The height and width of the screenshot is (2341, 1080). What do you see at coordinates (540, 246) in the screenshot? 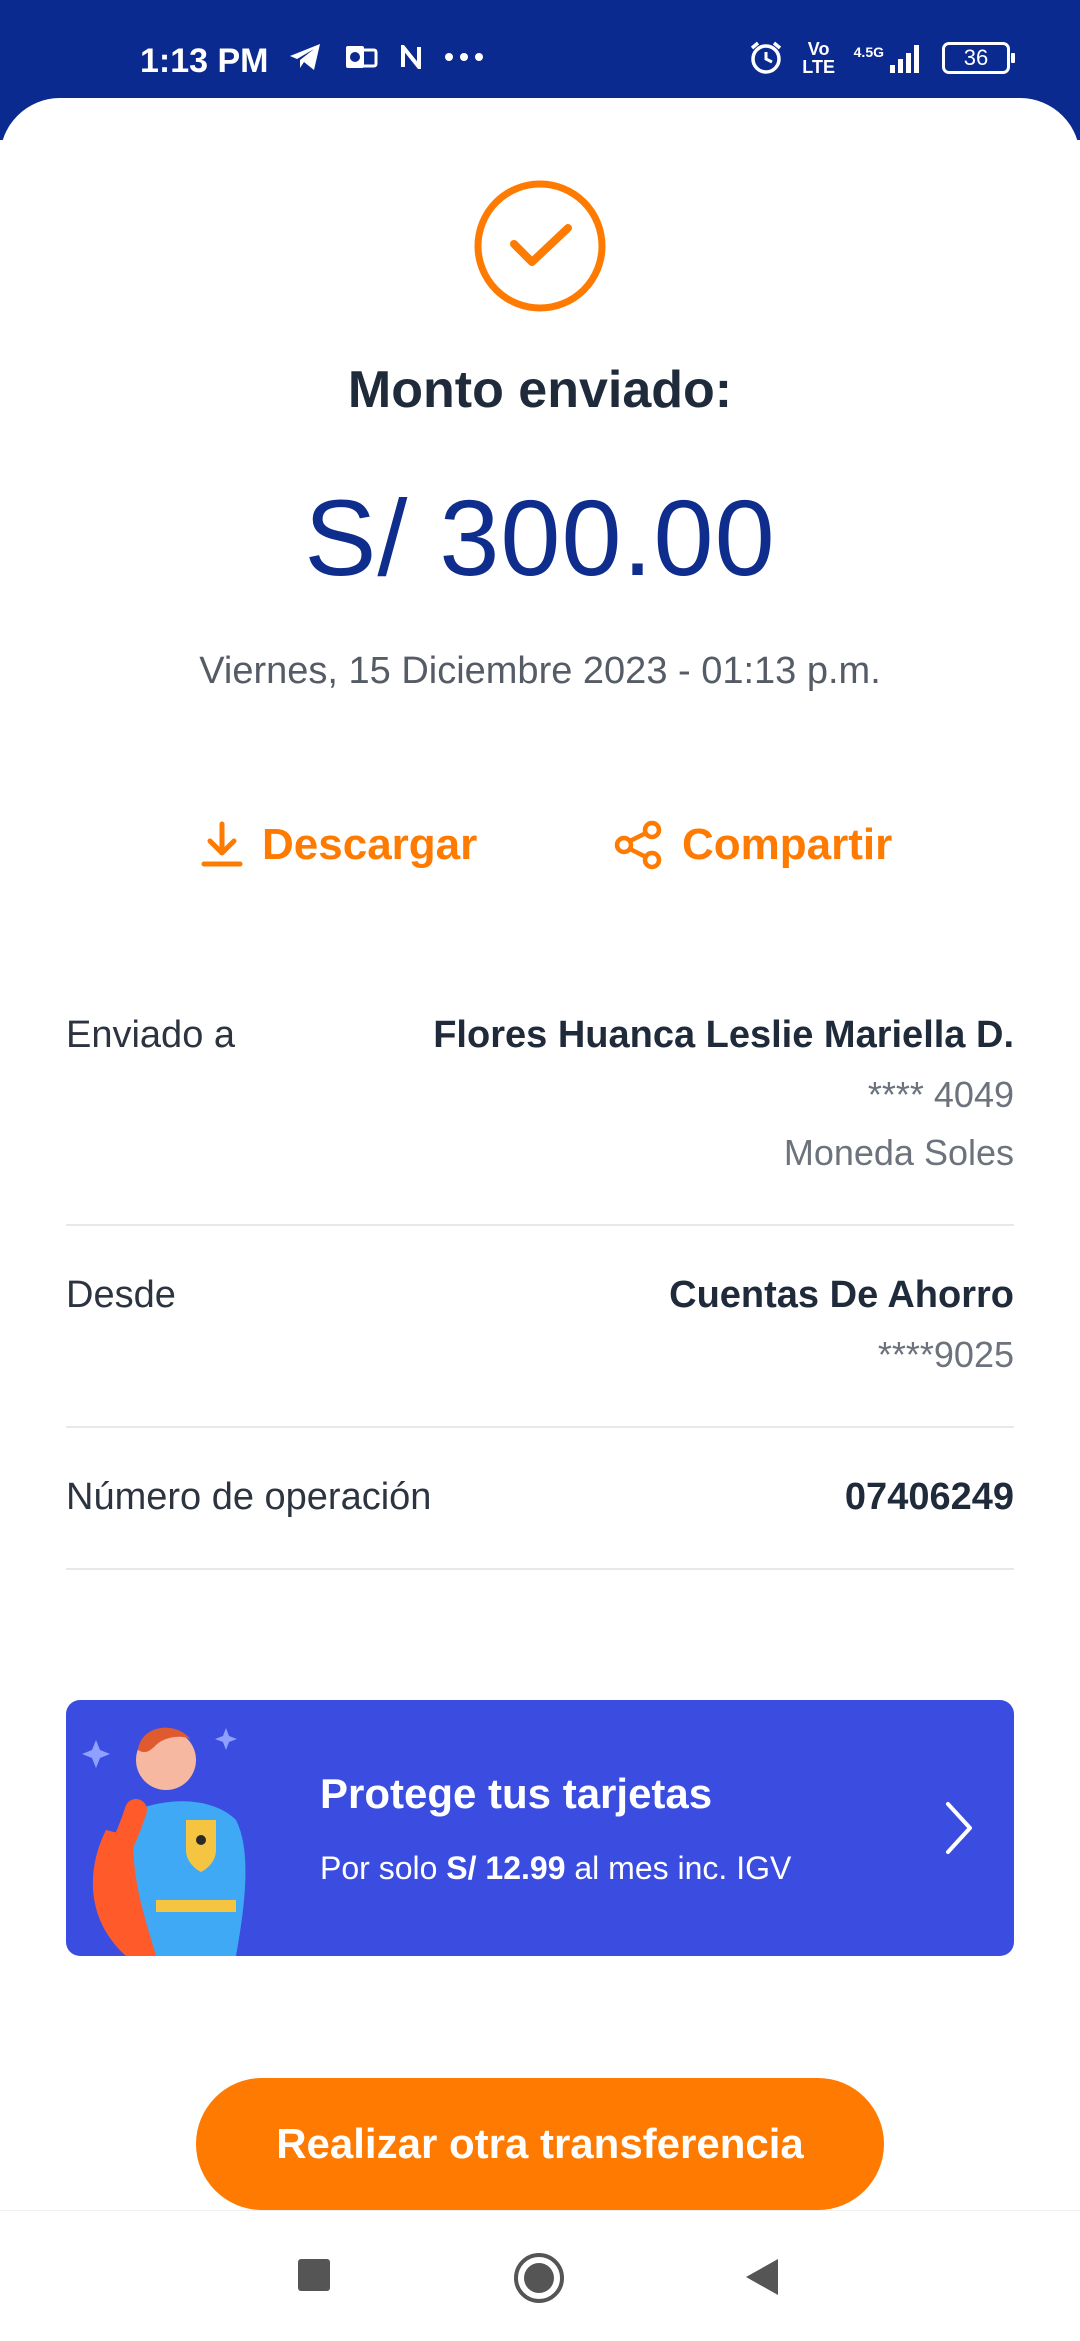
I see `success-check-icon` at bounding box center [540, 246].